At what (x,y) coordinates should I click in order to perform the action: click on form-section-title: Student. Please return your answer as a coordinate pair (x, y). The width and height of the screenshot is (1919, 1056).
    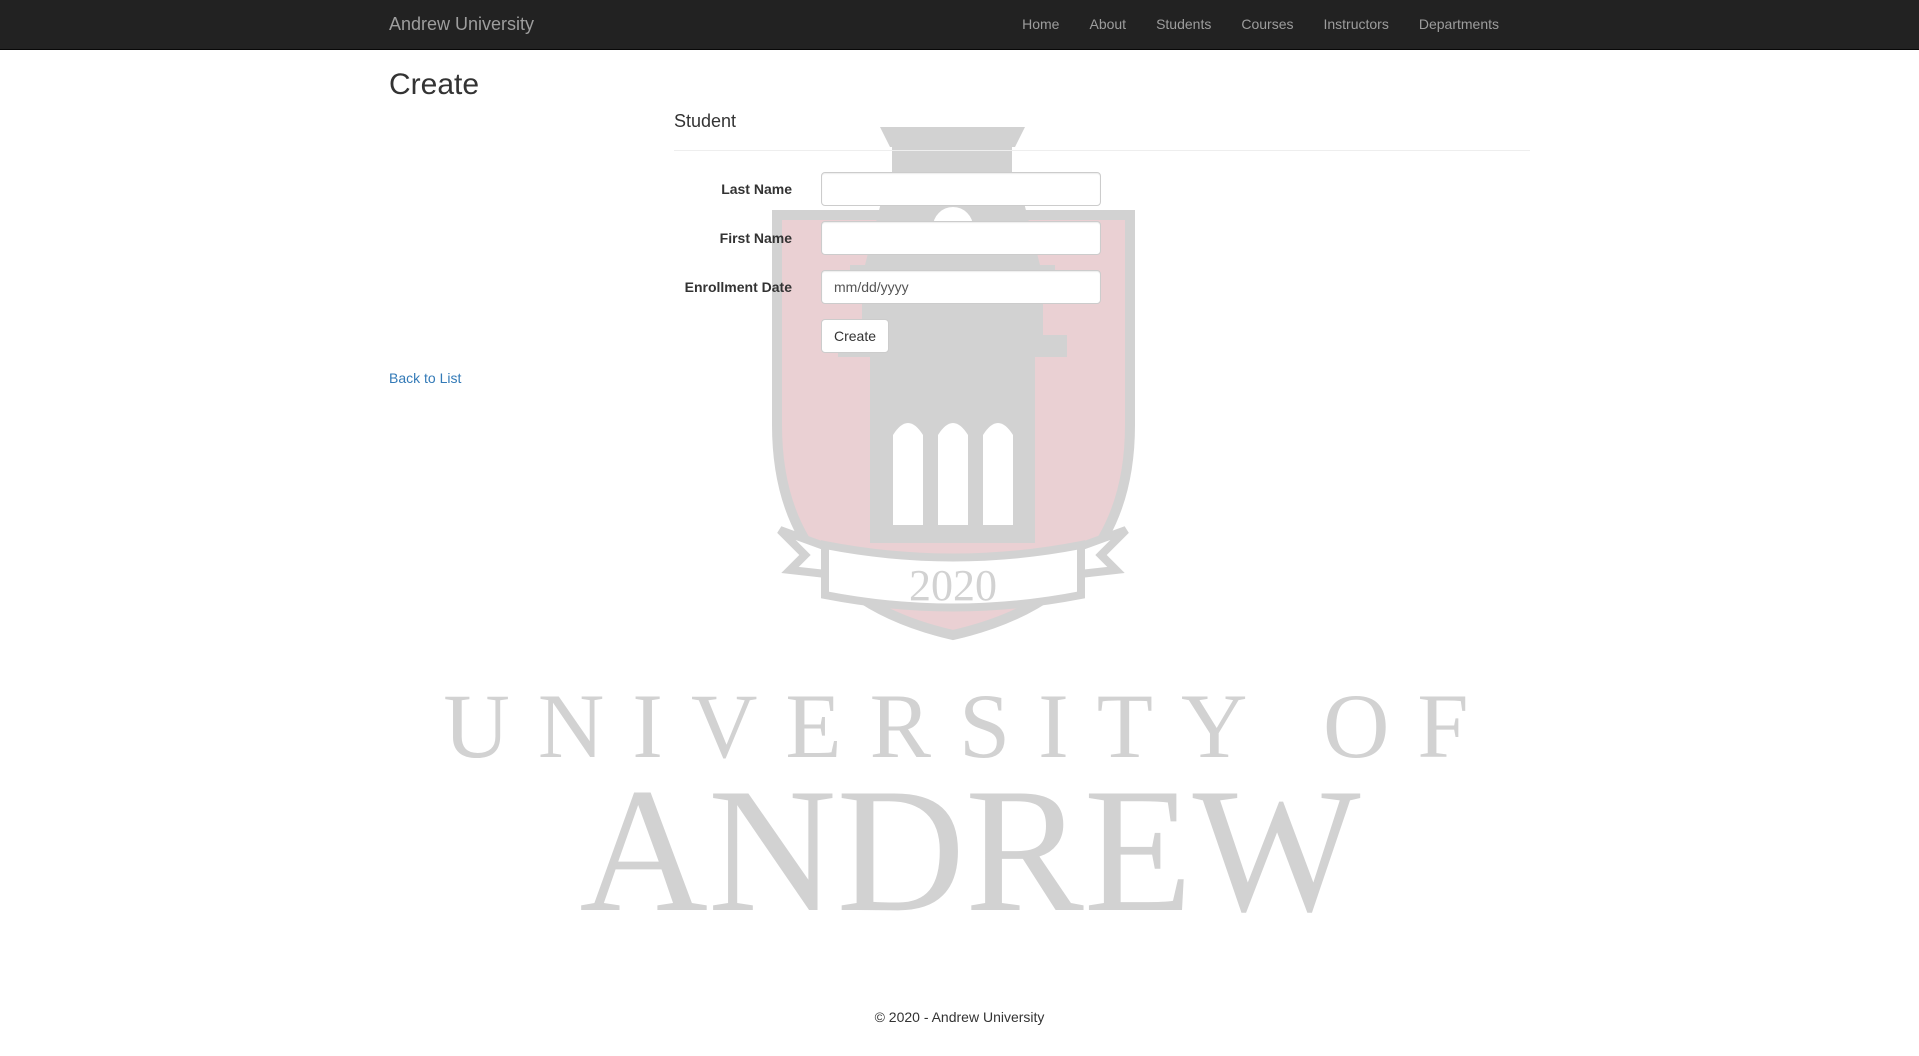
    Looking at the image, I should click on (705, 121).